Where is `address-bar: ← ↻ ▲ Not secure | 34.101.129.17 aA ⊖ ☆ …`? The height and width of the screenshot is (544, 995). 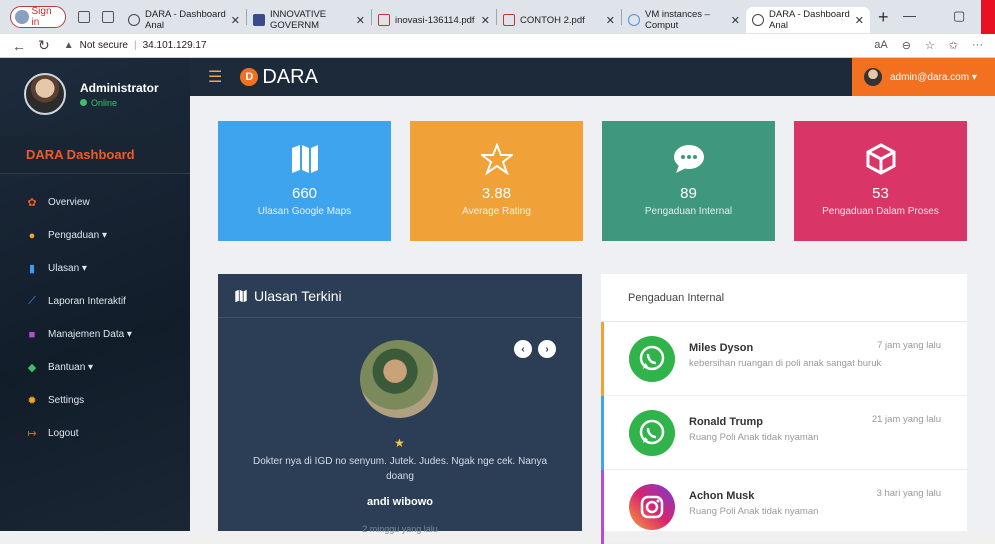
address-bar: ← ↻ ▲ Not secure | 34.101.129.17 aA ⊖ ☆ … is located at coordinates (497, 46).